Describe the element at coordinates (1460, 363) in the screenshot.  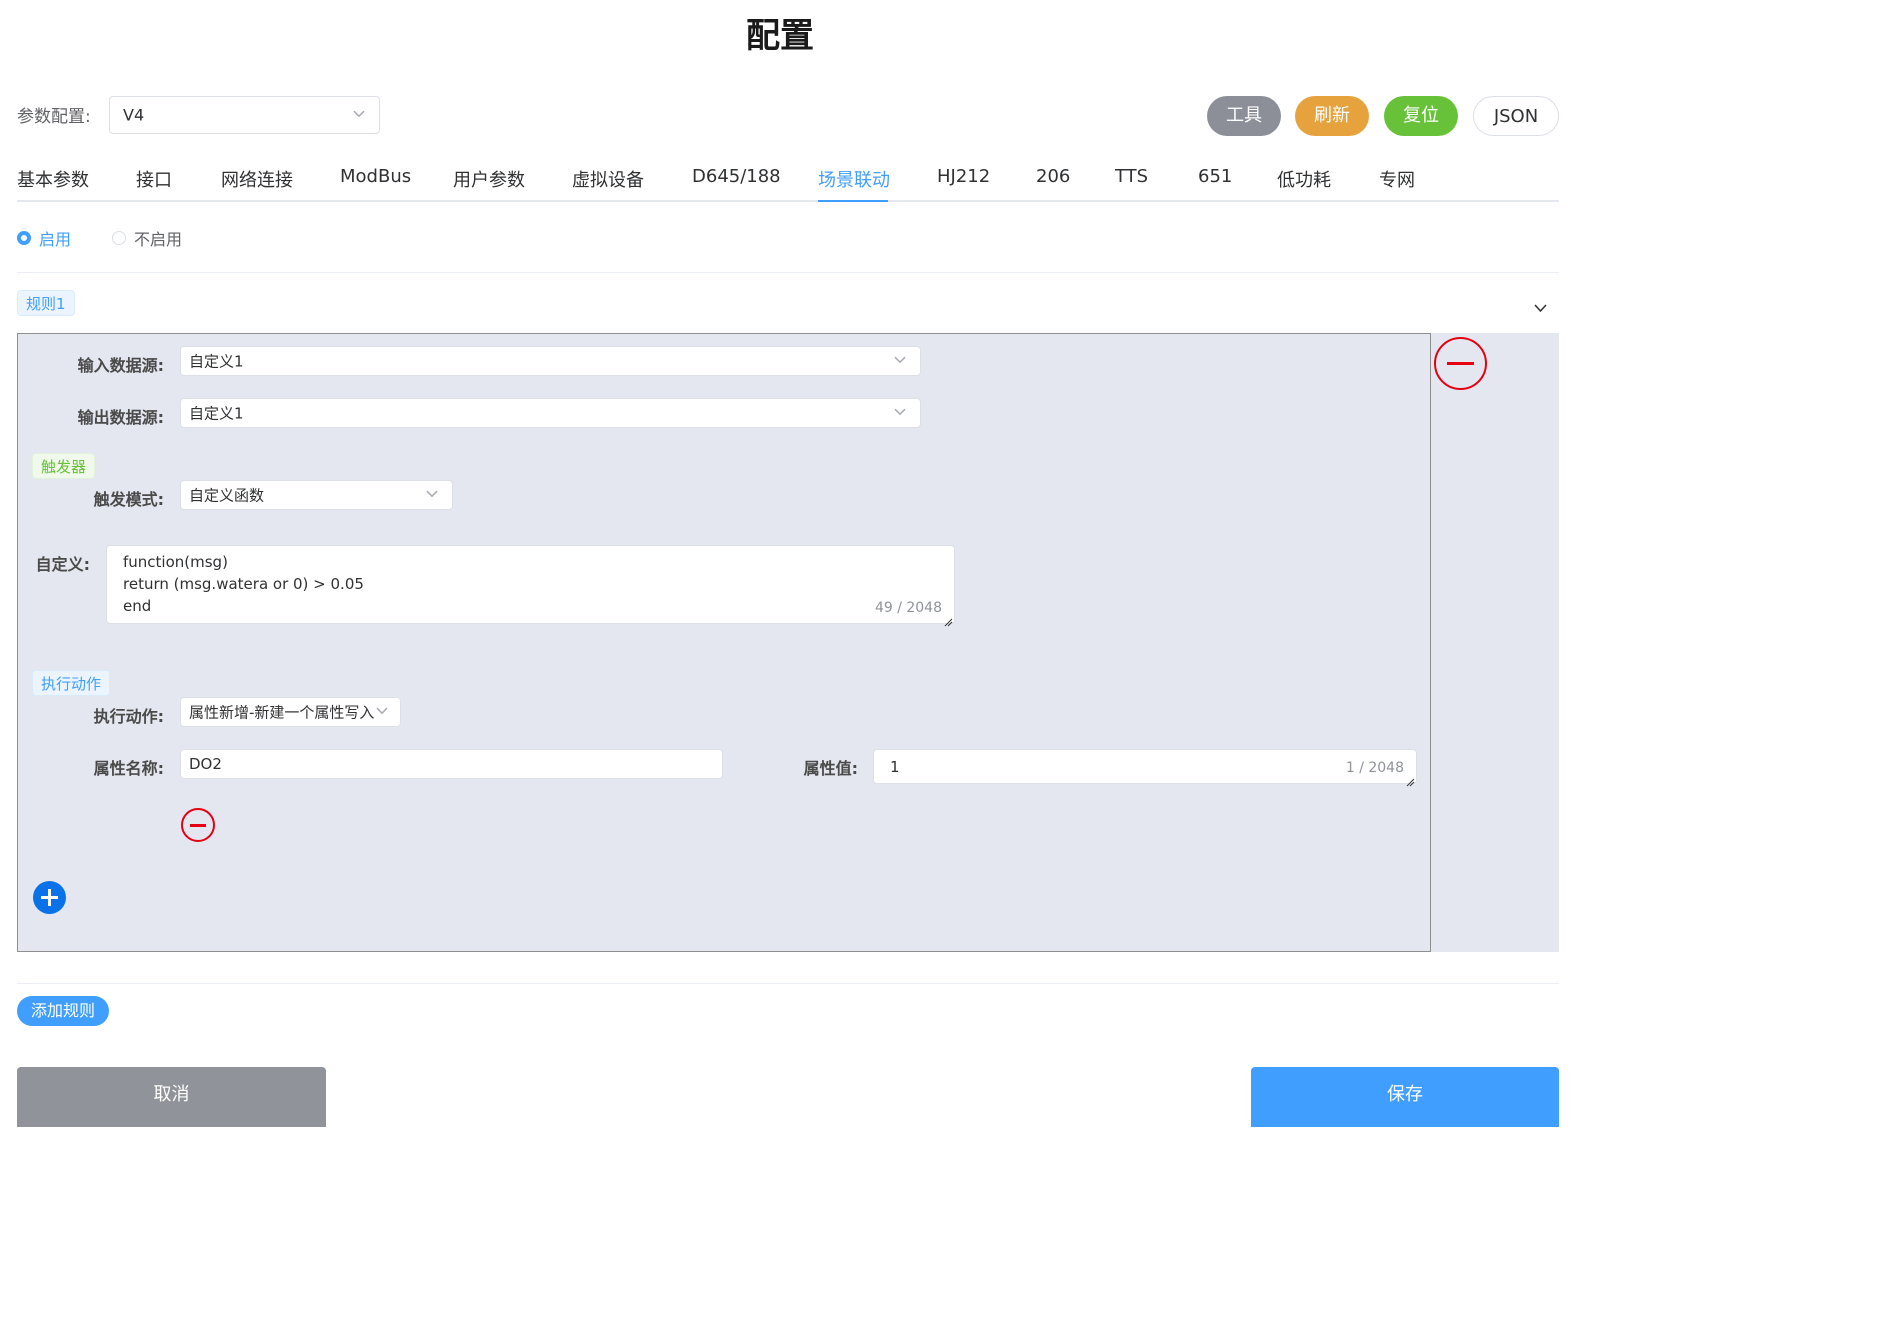
I see `remove-rule-icon` at that location.